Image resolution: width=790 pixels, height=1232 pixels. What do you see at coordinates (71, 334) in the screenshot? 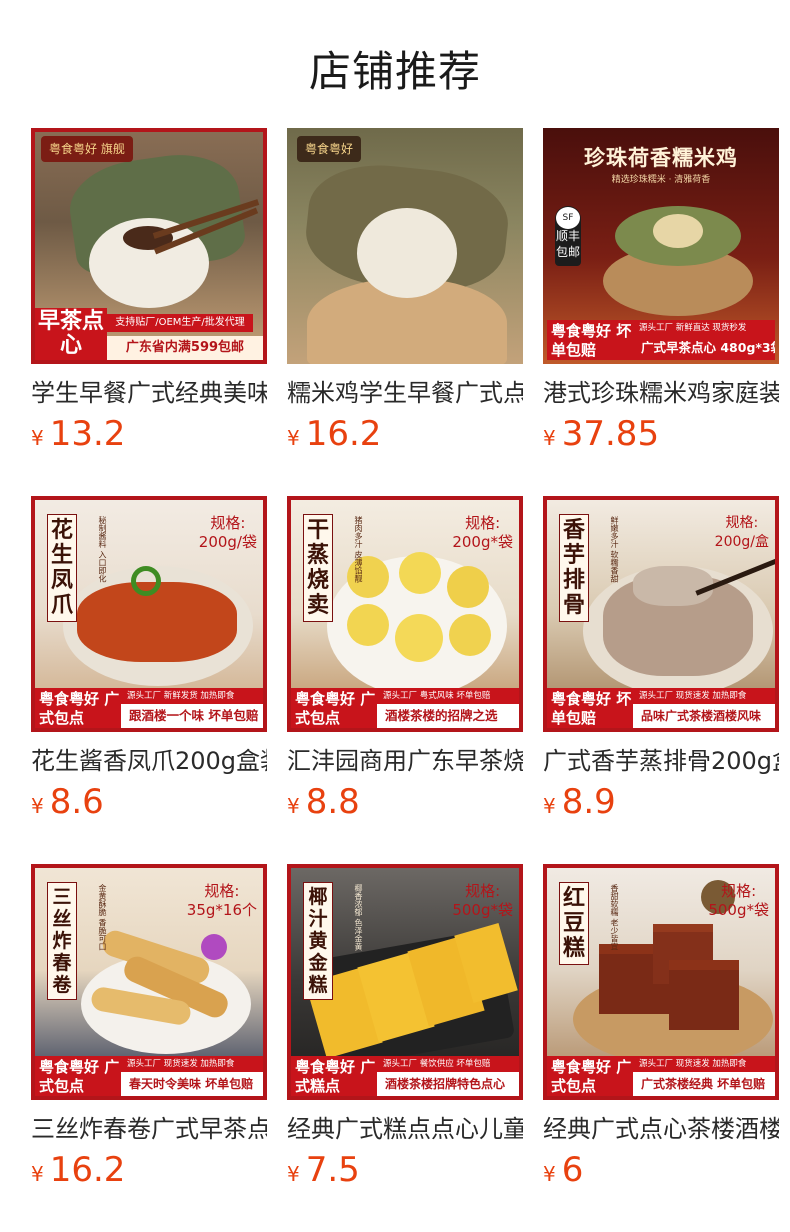
I see `promo-ribbon: 早茶点心` at bounding box center [71, 334].